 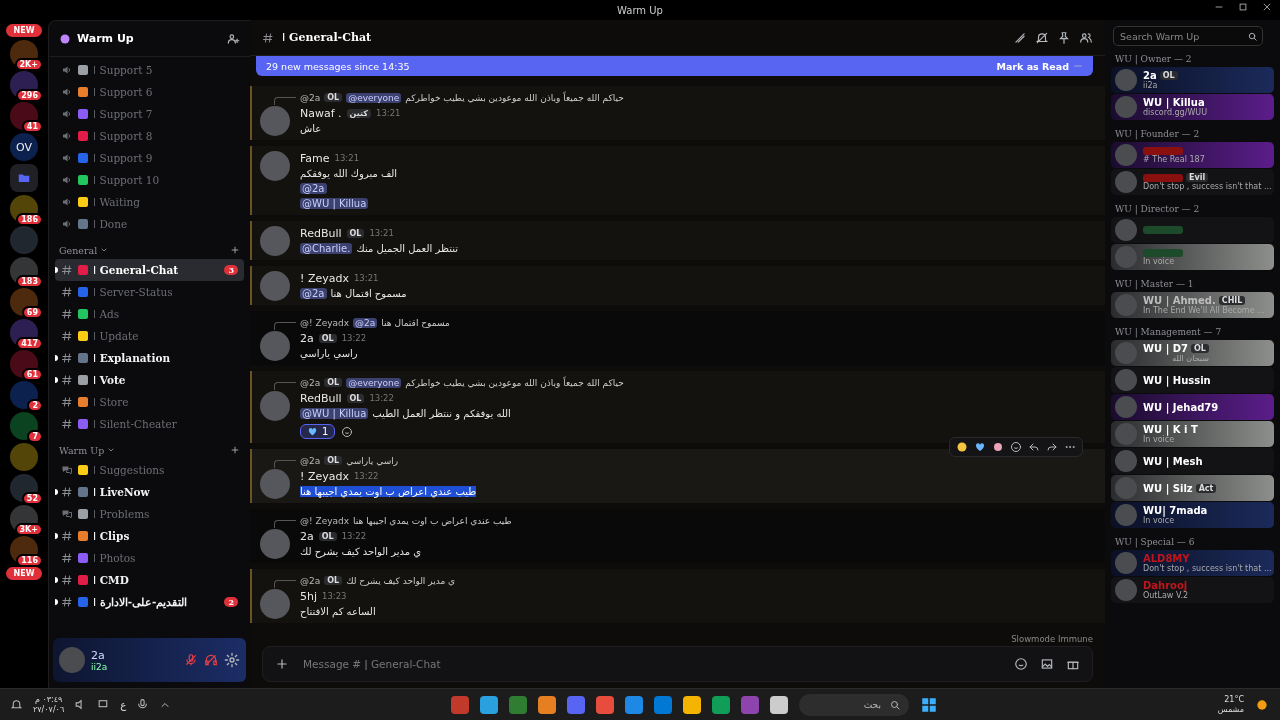 What do you see at coordinates (962, 447) in the screenshot?
I see `laughing-emoji-icon` at bounding box center [962, 447].